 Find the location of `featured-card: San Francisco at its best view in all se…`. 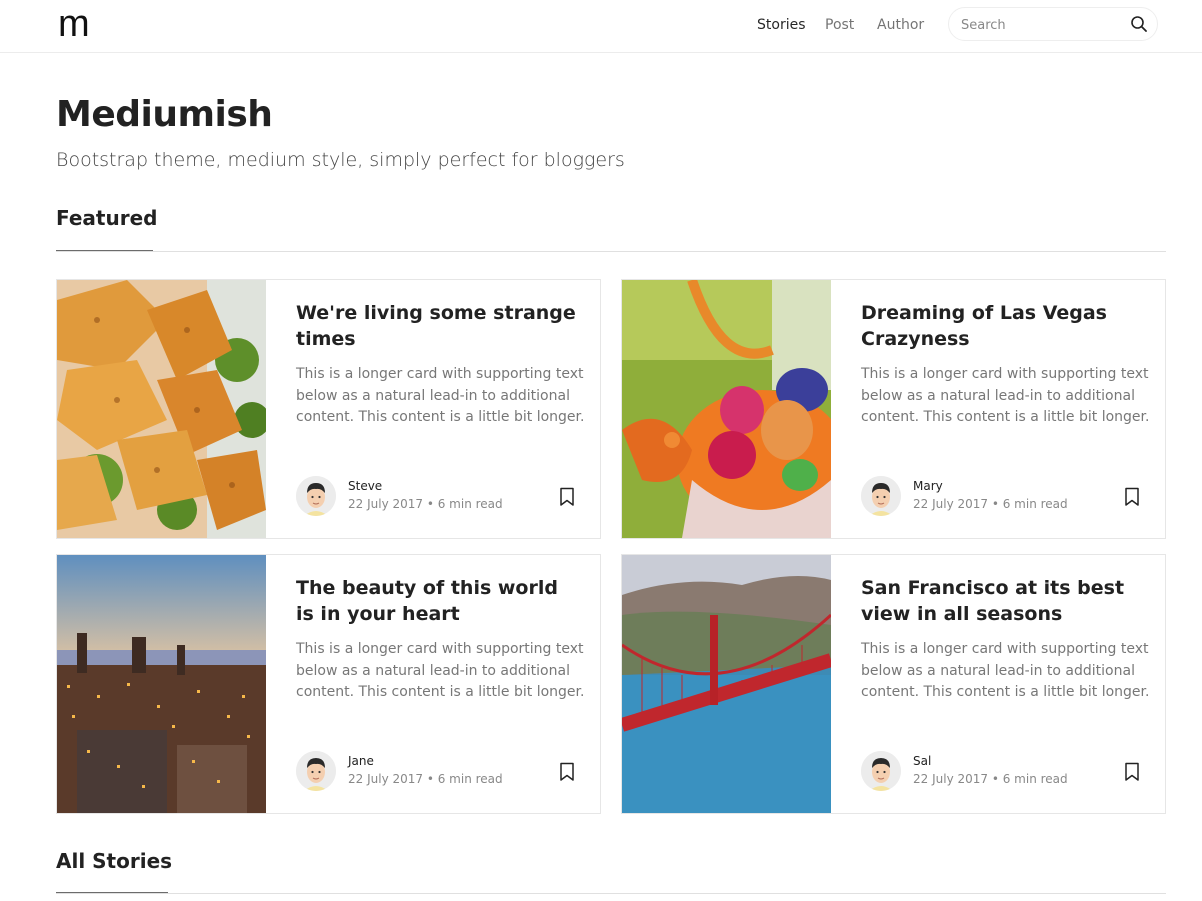

featured-card: San Francisco at its best view in all se… is located at coordinates (893, 684).